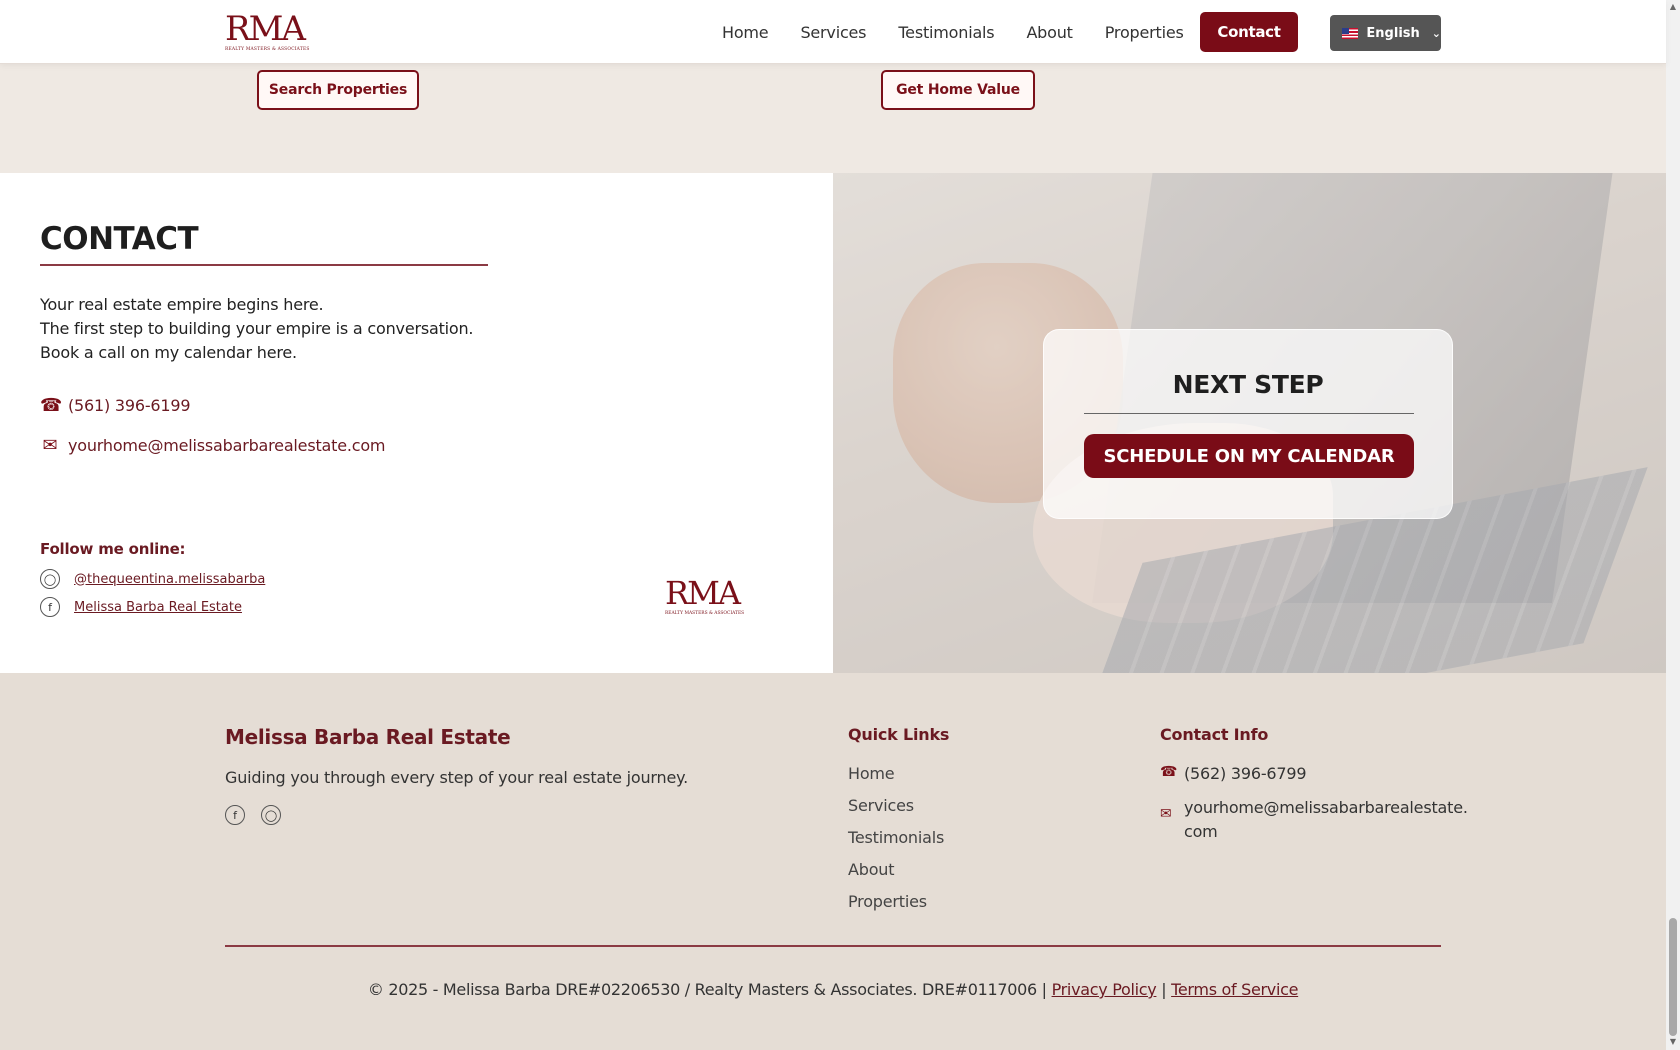 This screenshot has width=1680, height=1050. What do you see at coordinates (1350, 33) in the screenshot?
I see `us-flag-icon` at bounding box center [1350, 33].